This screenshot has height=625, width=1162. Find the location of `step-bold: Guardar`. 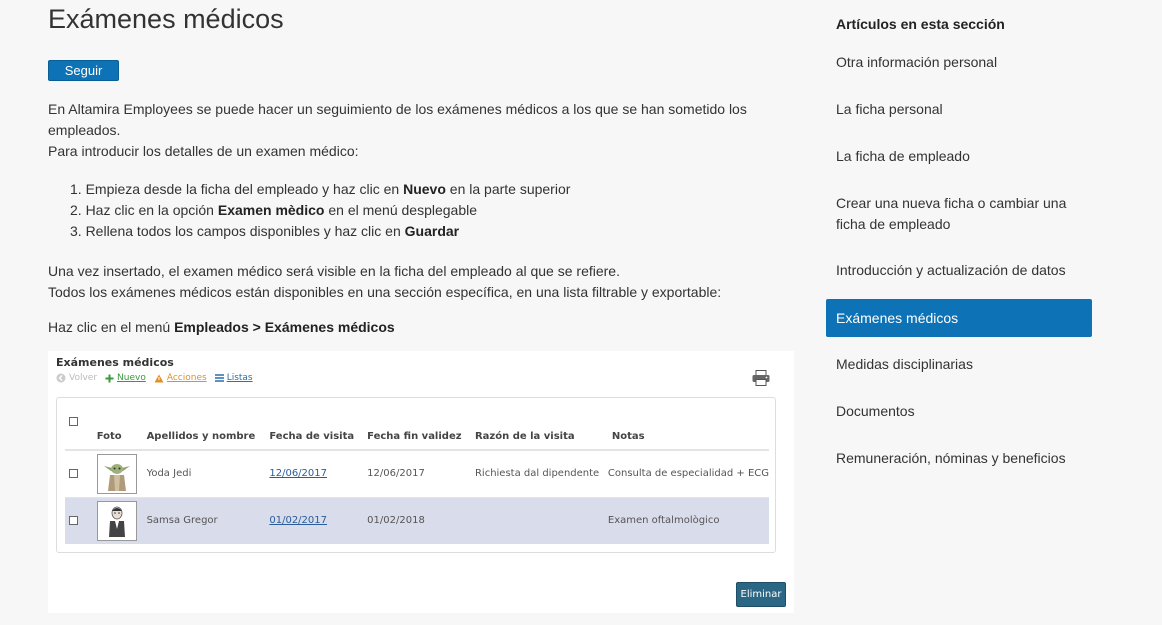

step-bold: Guardar is located at coordinates (432, 231).